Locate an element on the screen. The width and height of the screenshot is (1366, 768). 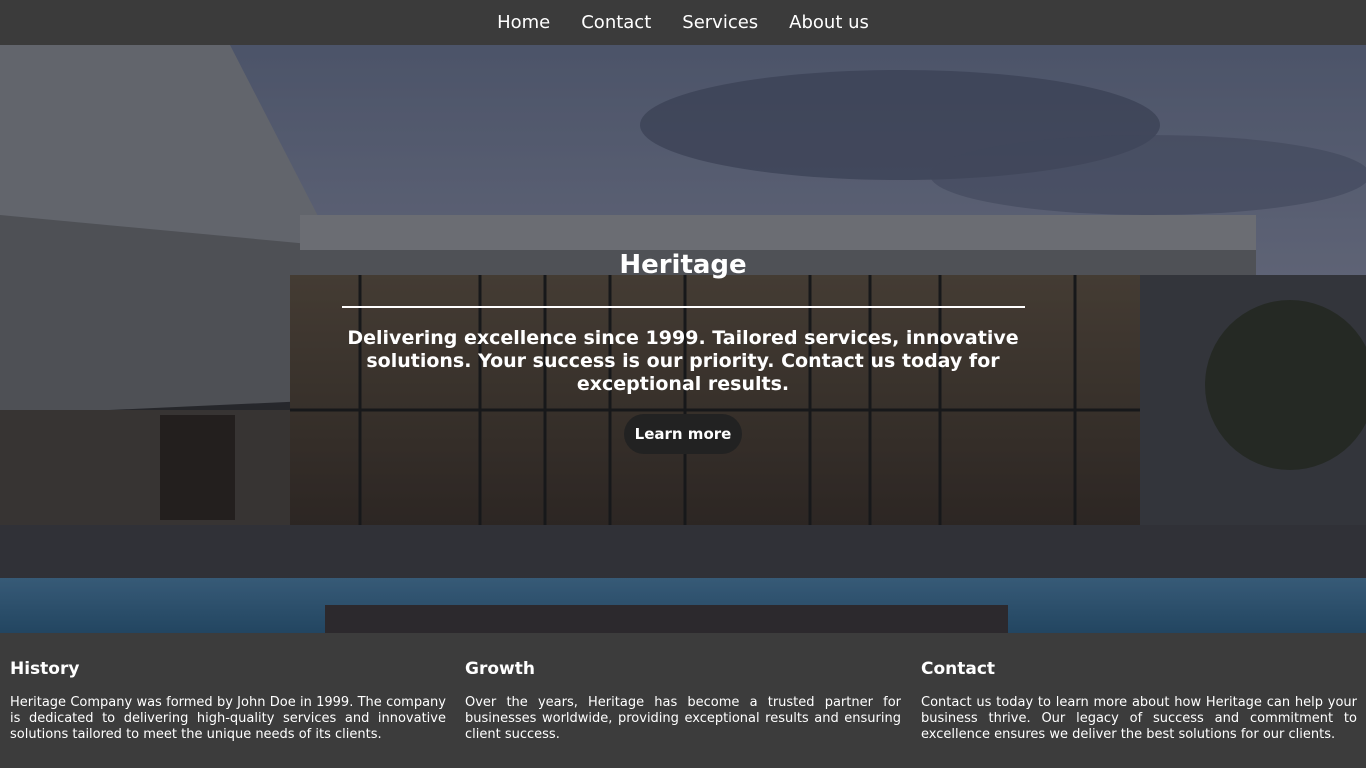
footer-heading: Growth is located at coordinates (500, 669).